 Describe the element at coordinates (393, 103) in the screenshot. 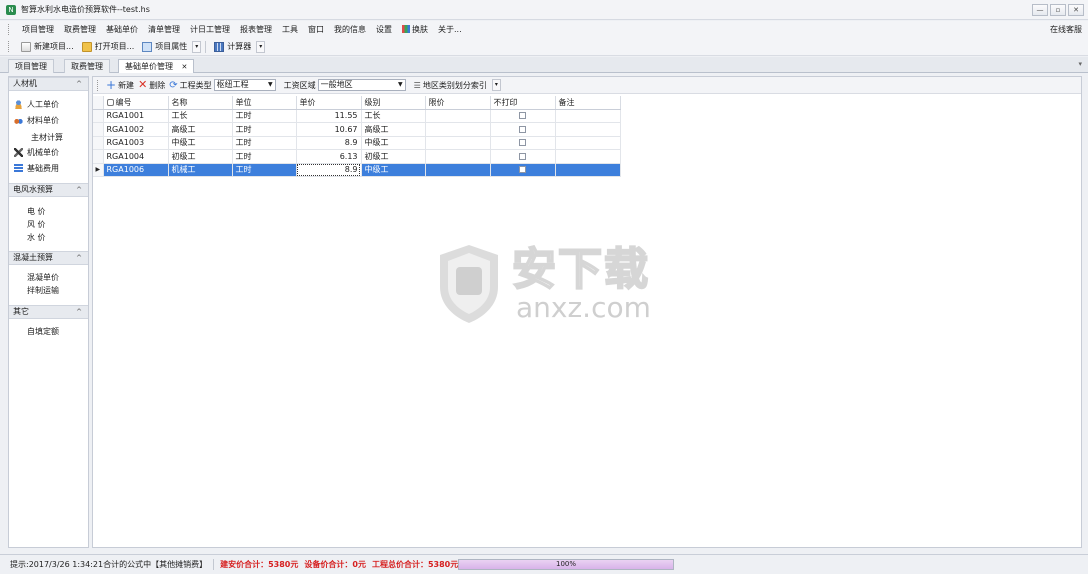

I see `column-header-level: 级别` at that location.